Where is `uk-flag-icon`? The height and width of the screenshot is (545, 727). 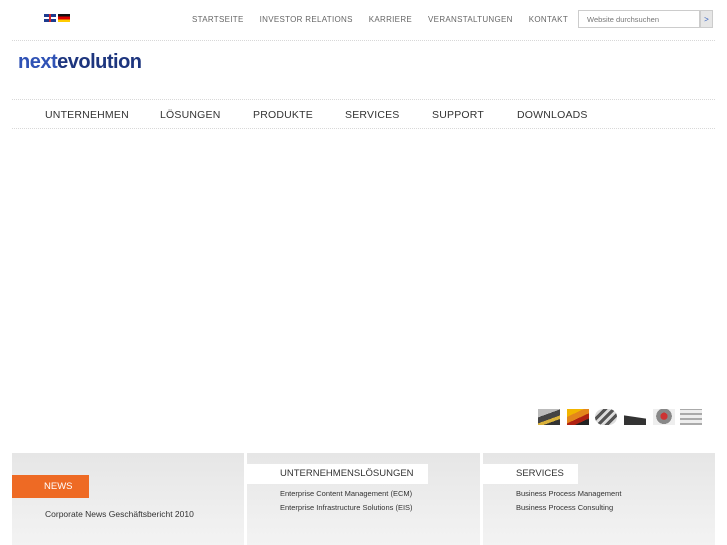 uk-flag-icon is located at coordinates (50, 18).